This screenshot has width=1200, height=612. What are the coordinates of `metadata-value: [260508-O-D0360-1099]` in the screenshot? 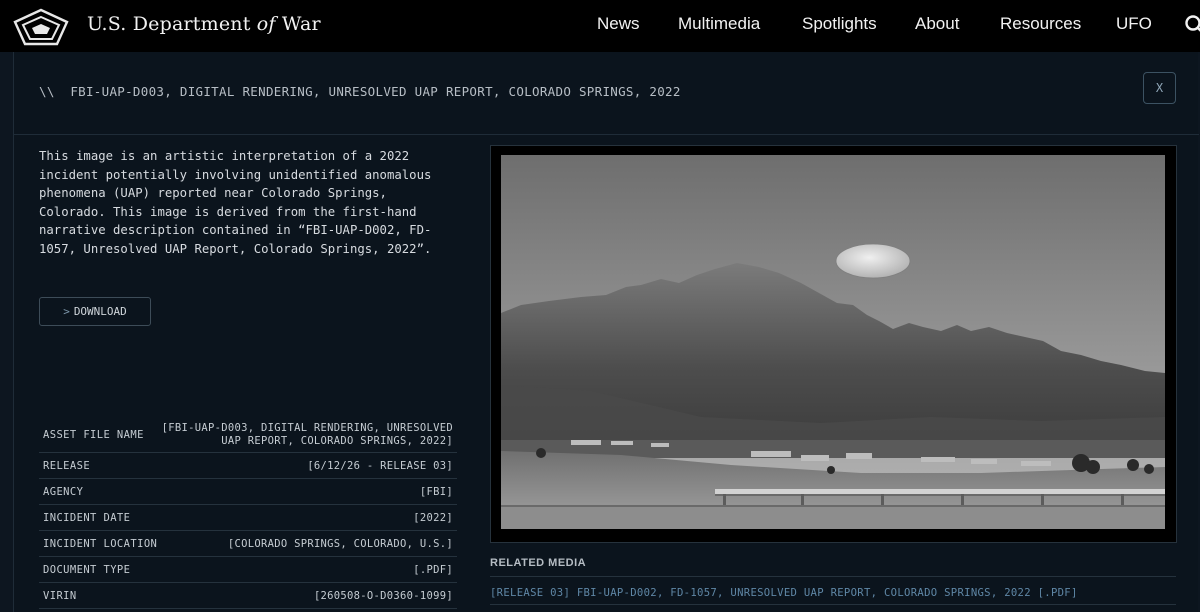 It's located at (383, 595).